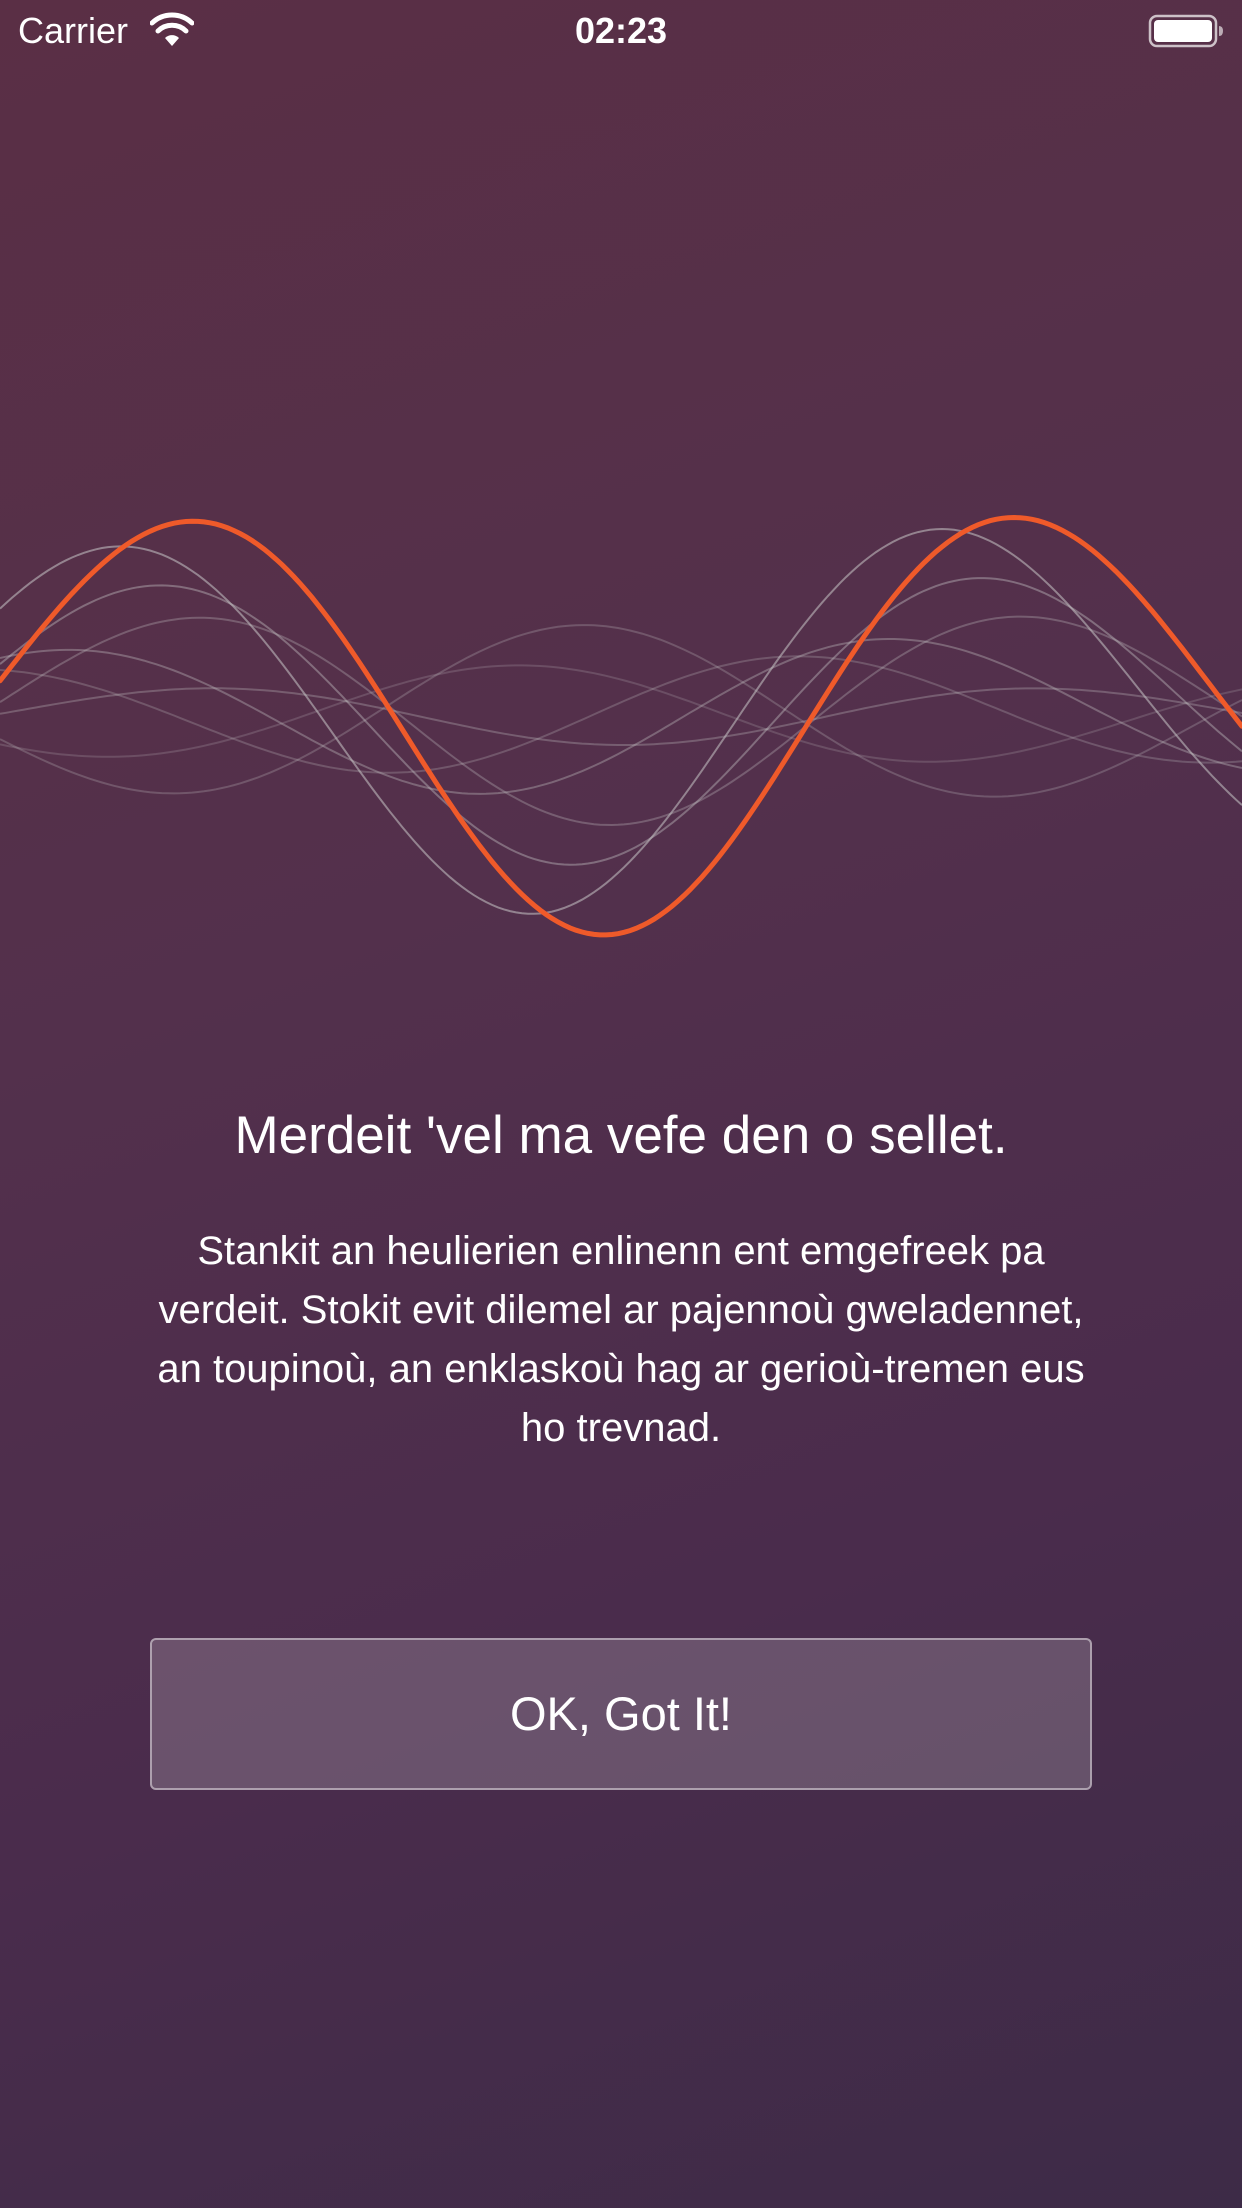  I want to click on status-bar: Carrier 02:23, so click(621, 31).